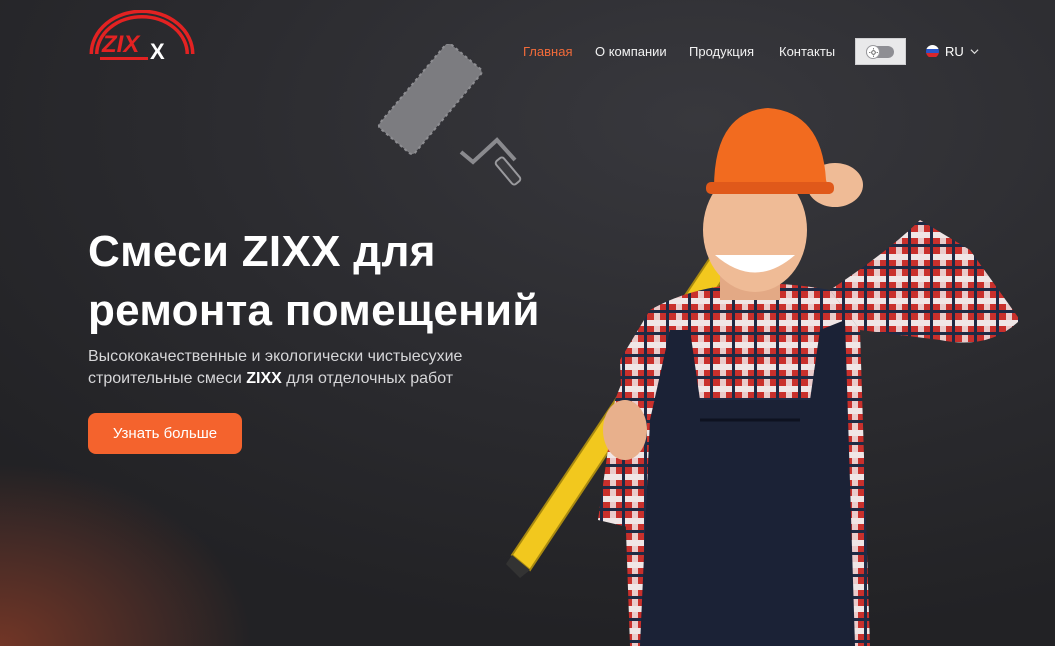 This screenshot has height=646, width=1055. I want to click on logo-x-mark: X, so click(157, 51).